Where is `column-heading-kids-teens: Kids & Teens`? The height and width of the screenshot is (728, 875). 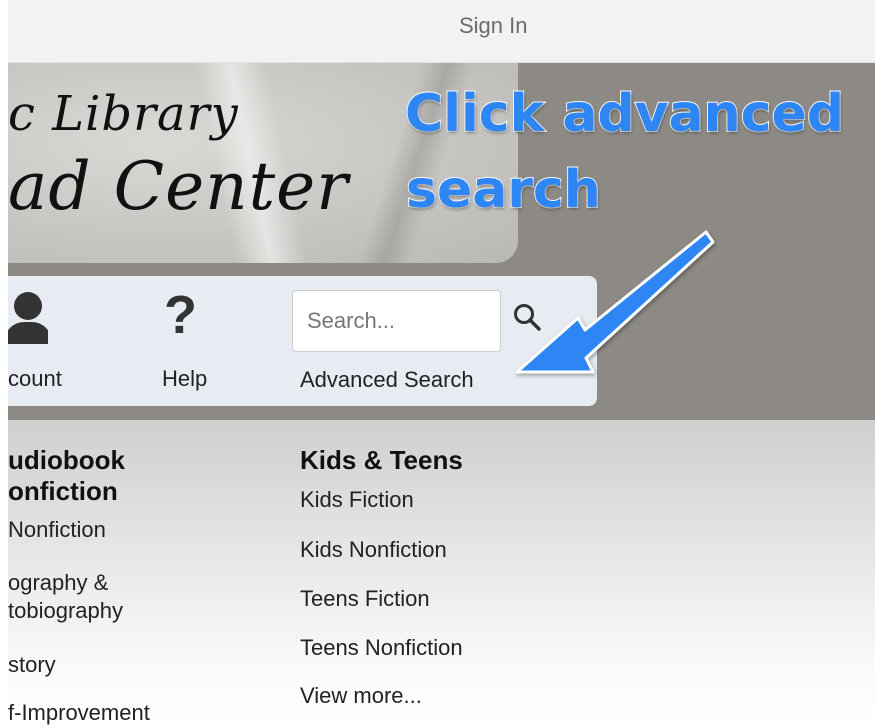
column-heading-kids-teens: Kids & Teens is located at coordinates (381, 460).